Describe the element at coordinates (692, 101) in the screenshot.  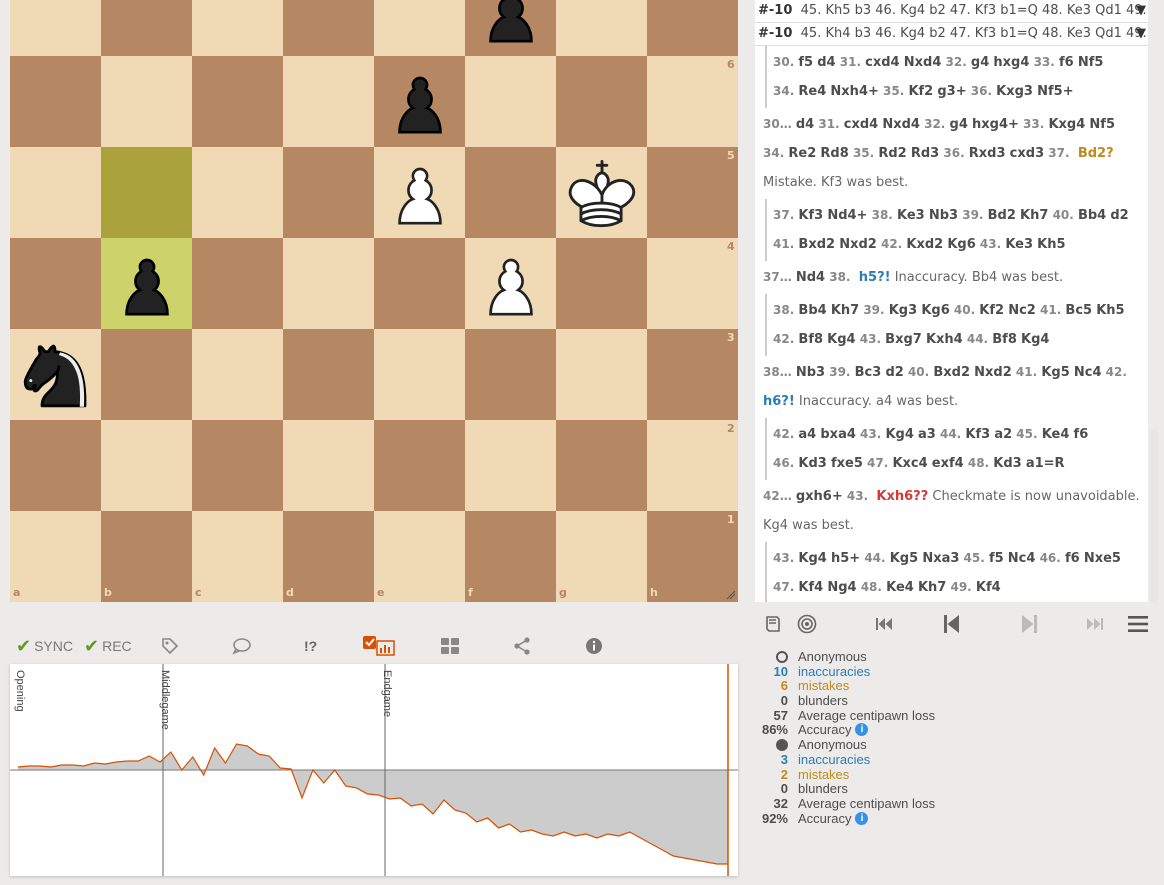
I see `square-h6` at that location.